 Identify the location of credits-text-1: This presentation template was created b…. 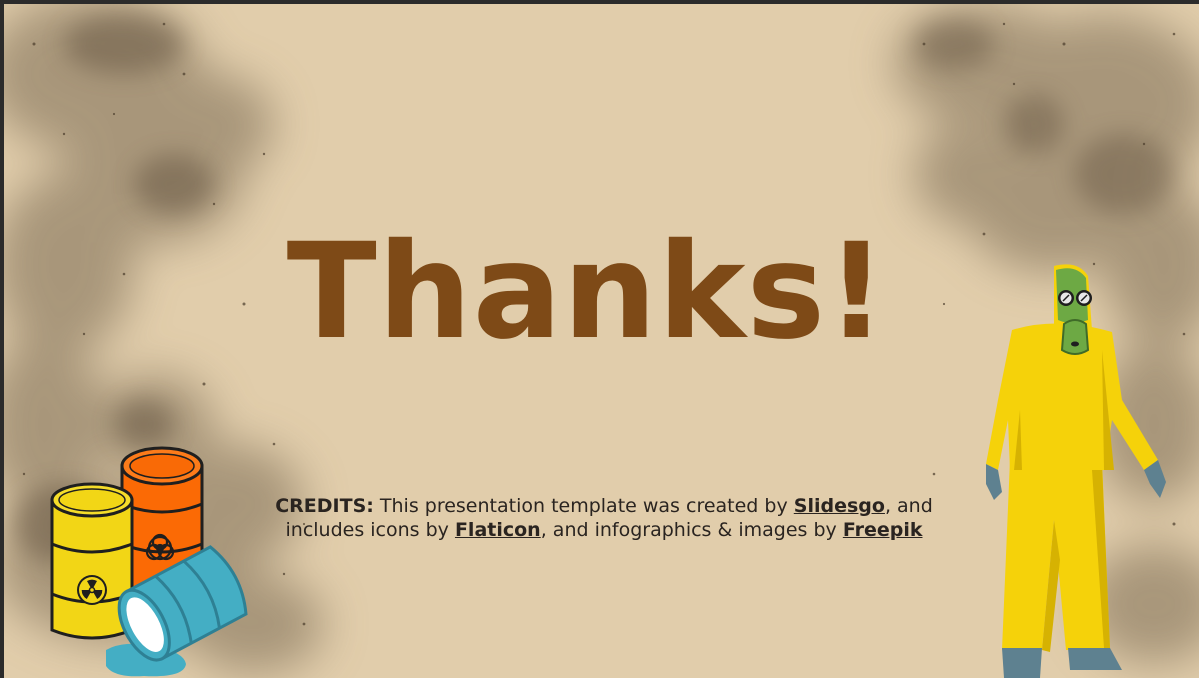
(583, 506).